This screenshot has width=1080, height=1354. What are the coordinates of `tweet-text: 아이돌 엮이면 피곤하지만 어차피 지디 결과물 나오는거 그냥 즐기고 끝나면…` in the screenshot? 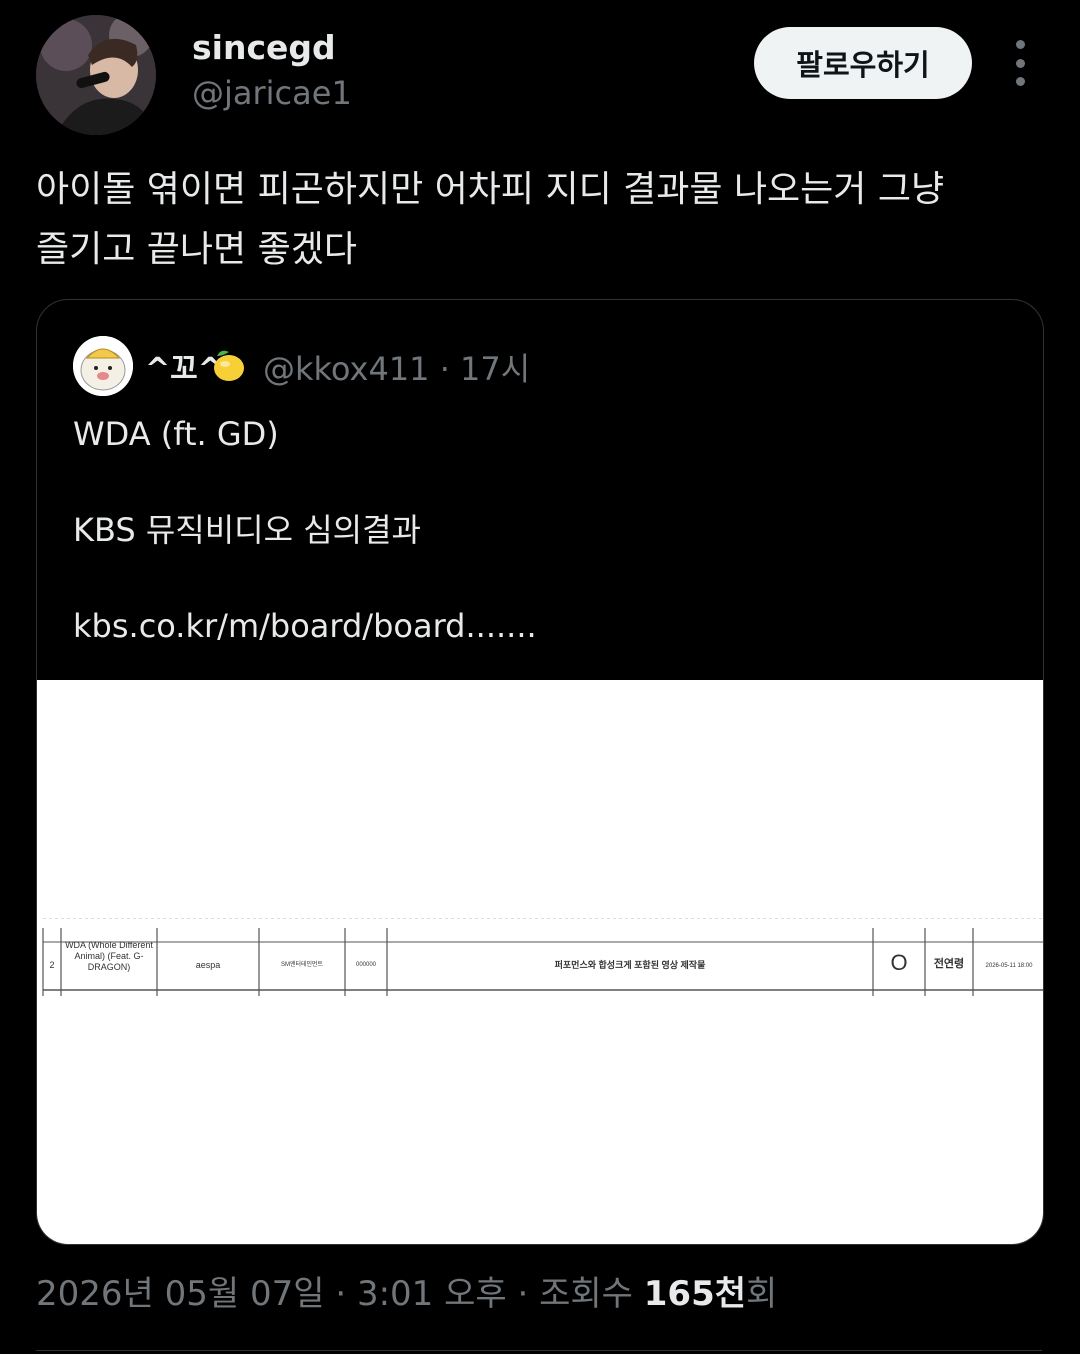 It's located at (490, 219).